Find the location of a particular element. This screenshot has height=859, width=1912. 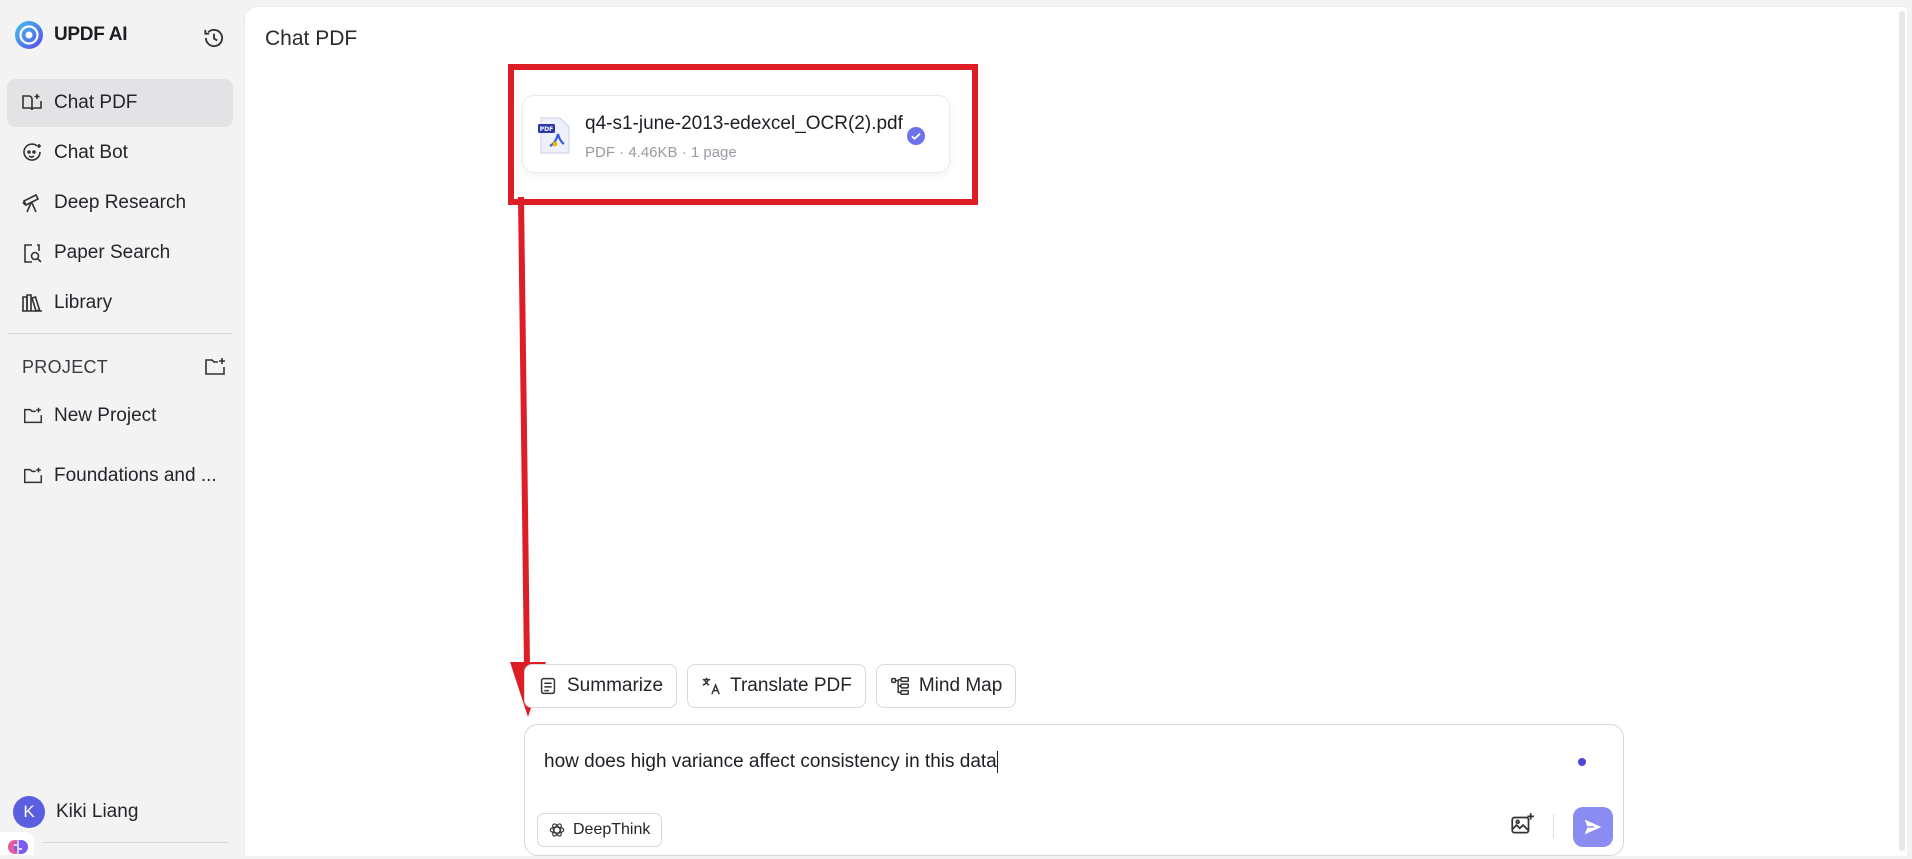

summarize-label: Summarize is located at coordinates (615, 685).